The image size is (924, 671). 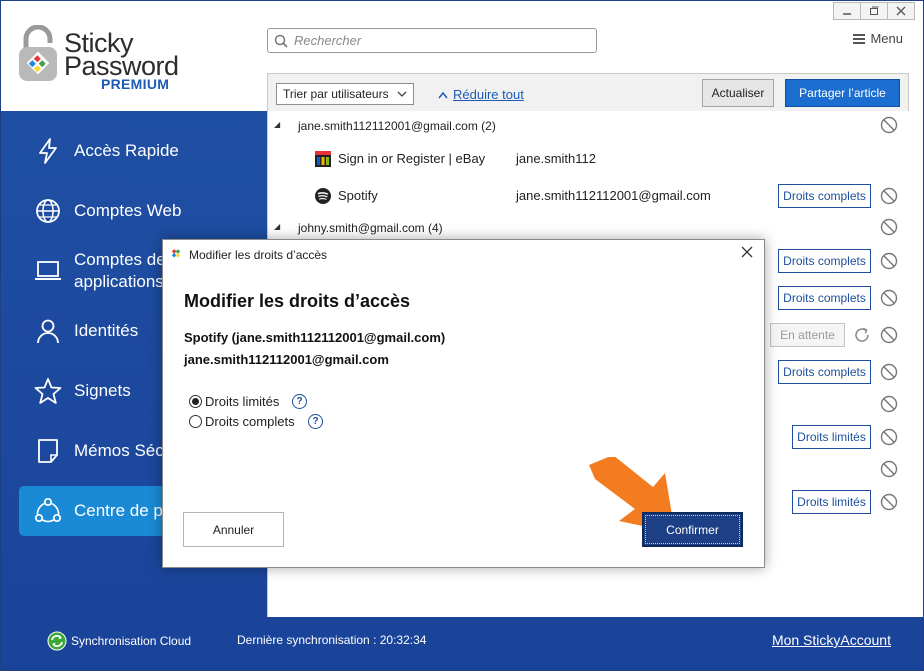 I want to click on sidebar-item-label: Mémos Séc, so click(x=119, y=450).